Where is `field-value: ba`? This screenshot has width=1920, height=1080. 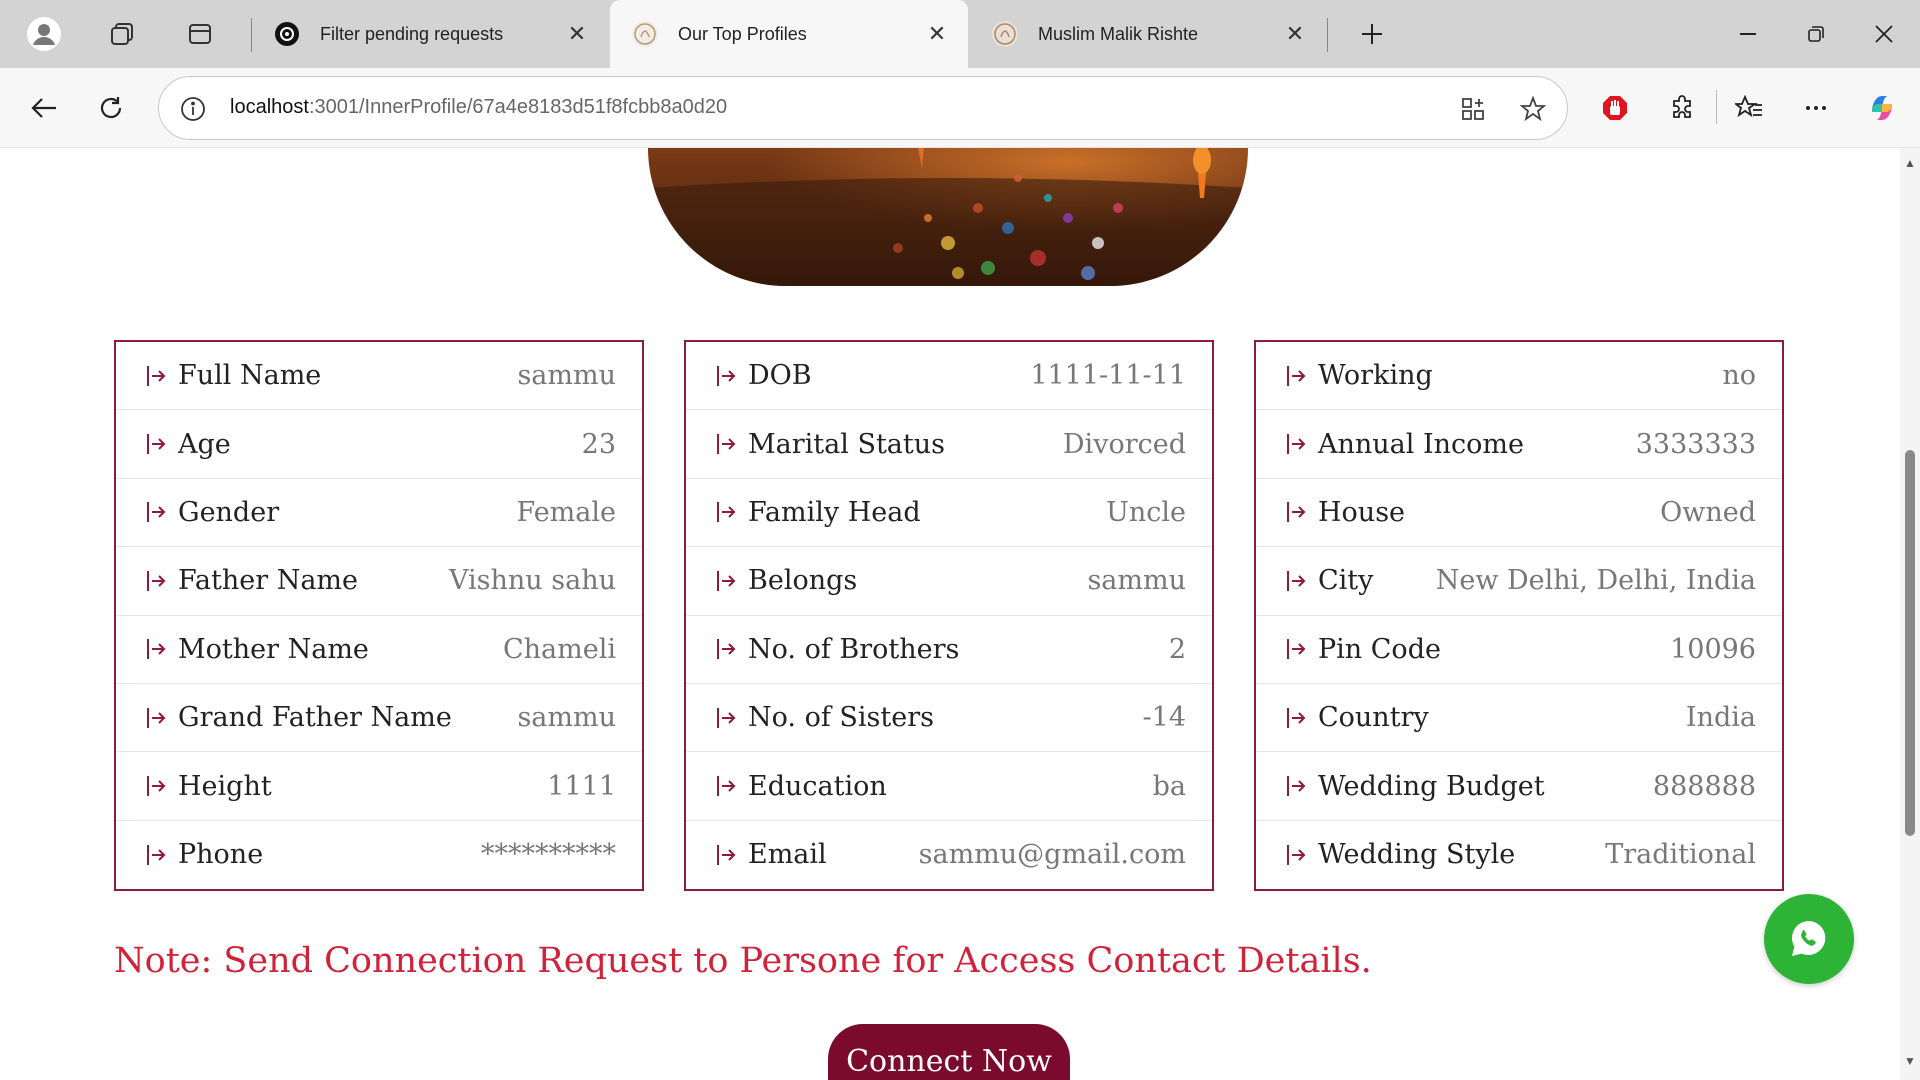 field-value: ba is located at coordinates (1169, 786).